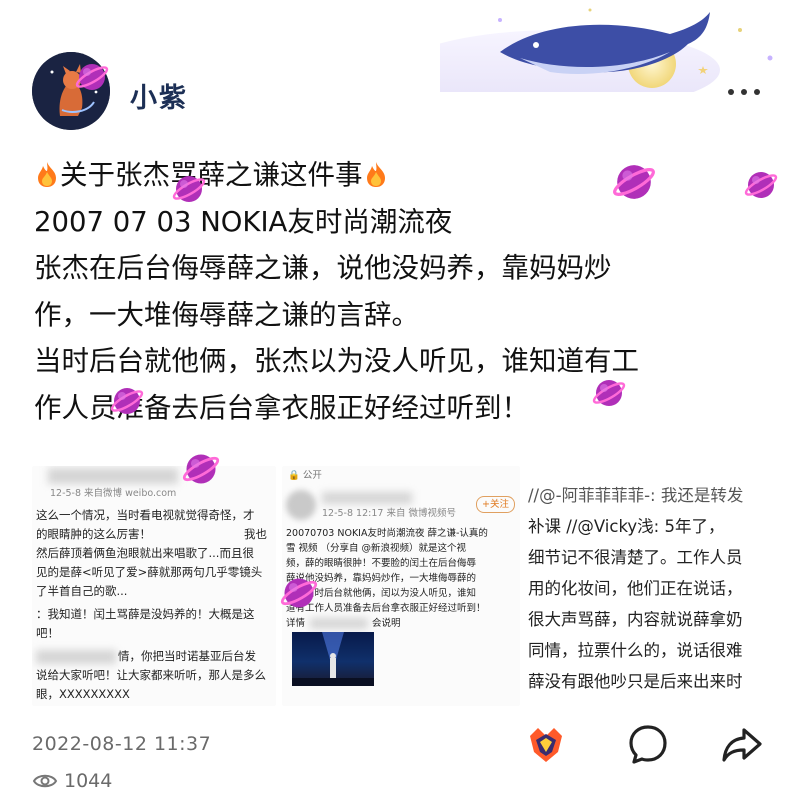 Image resolution: width=800 pixels, height=800 pixels. Describe the element at coordinates (149, 572) in the screenshot. I see `image1-line: 见的是薛<听见了爱>薛就那两句几乎零镜头` at that location.